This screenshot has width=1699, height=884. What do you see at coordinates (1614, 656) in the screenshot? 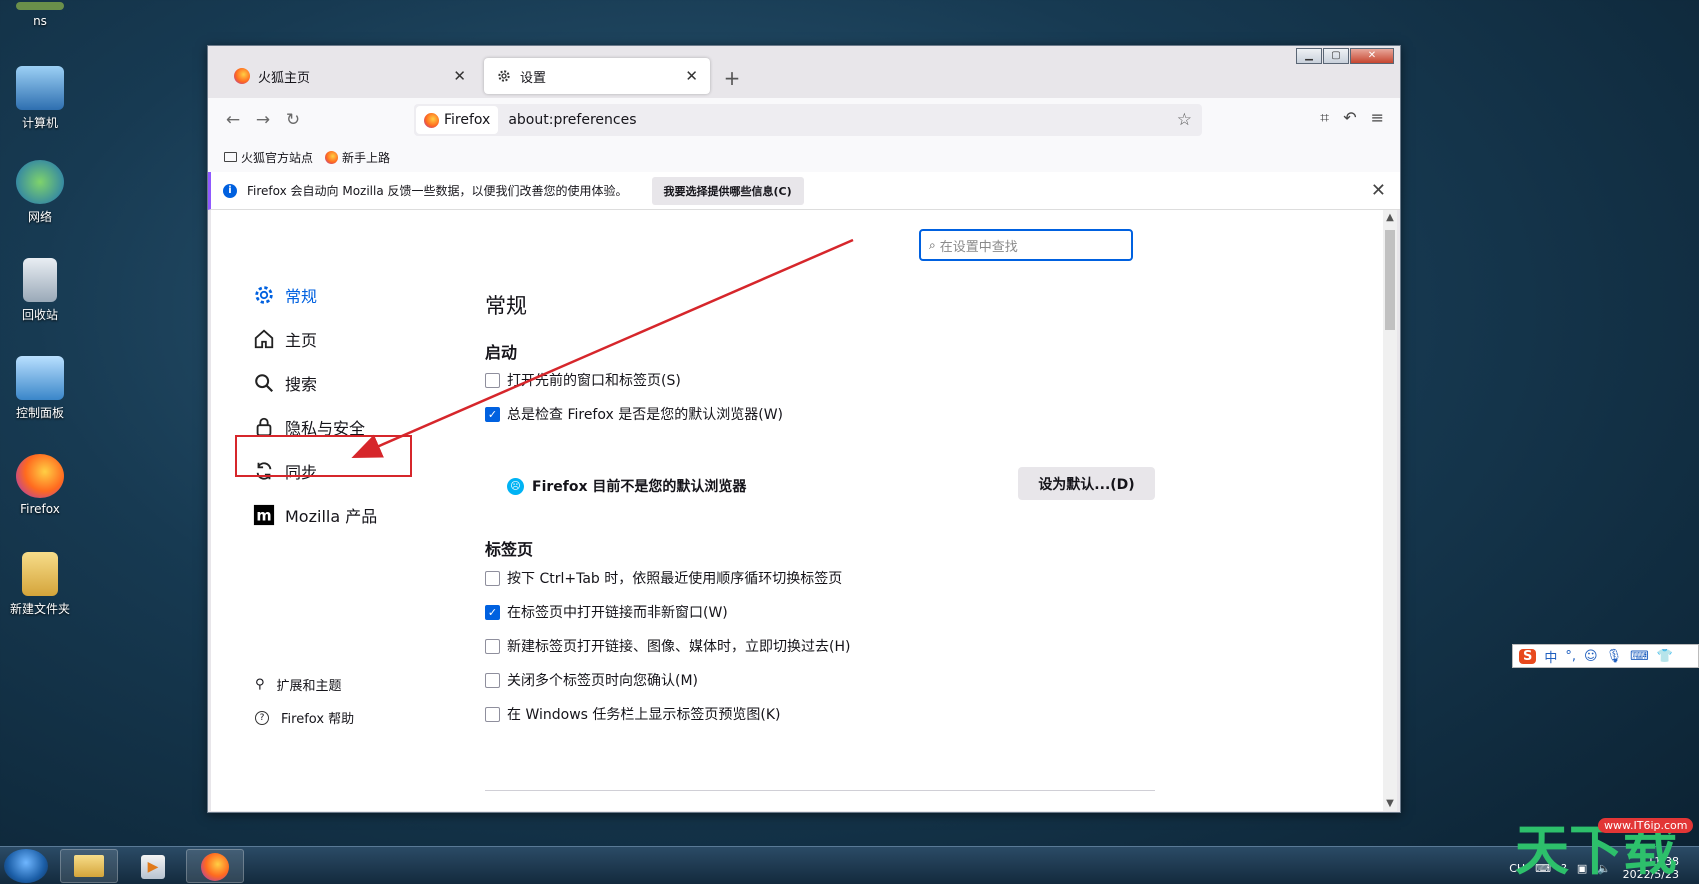
I see `microphone-icon: 🎙` at bounding box center [1614, 656].